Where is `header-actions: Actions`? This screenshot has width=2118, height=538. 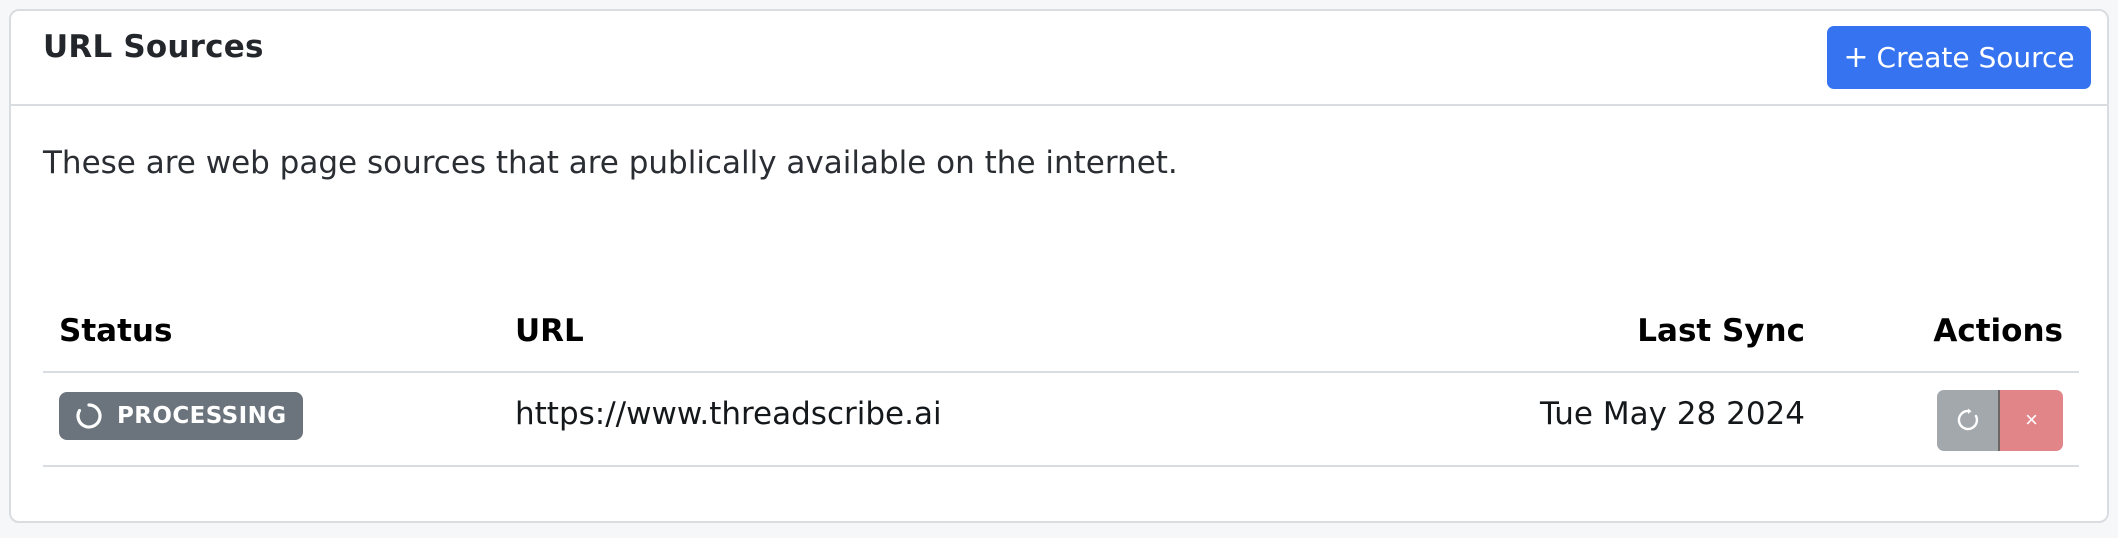
header-actions: Actions is located at coordinates (1998, 331).